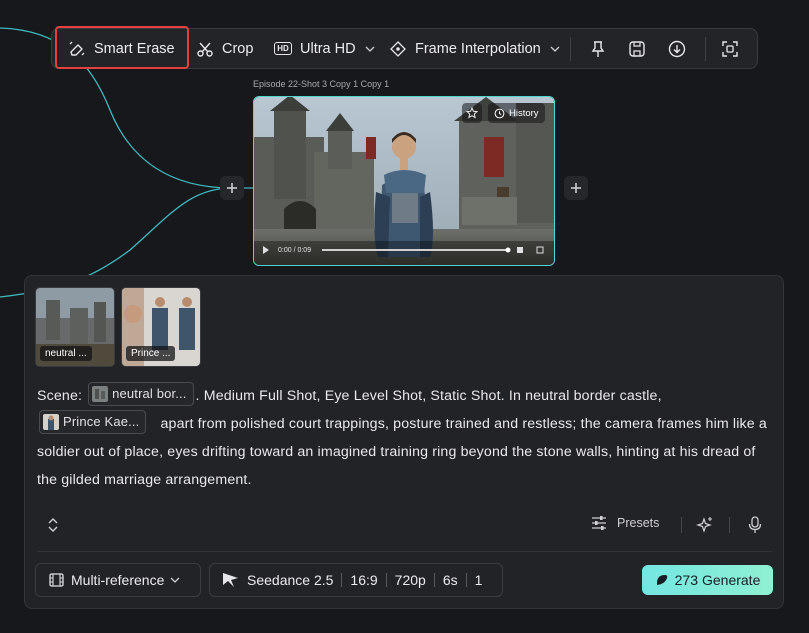  What do you see at coordinates (321, 84) in the screenshot?
I see `node-title: Episode 22-Shot 3 Copy 1 Copy 1` at bounding box center [321, 84].